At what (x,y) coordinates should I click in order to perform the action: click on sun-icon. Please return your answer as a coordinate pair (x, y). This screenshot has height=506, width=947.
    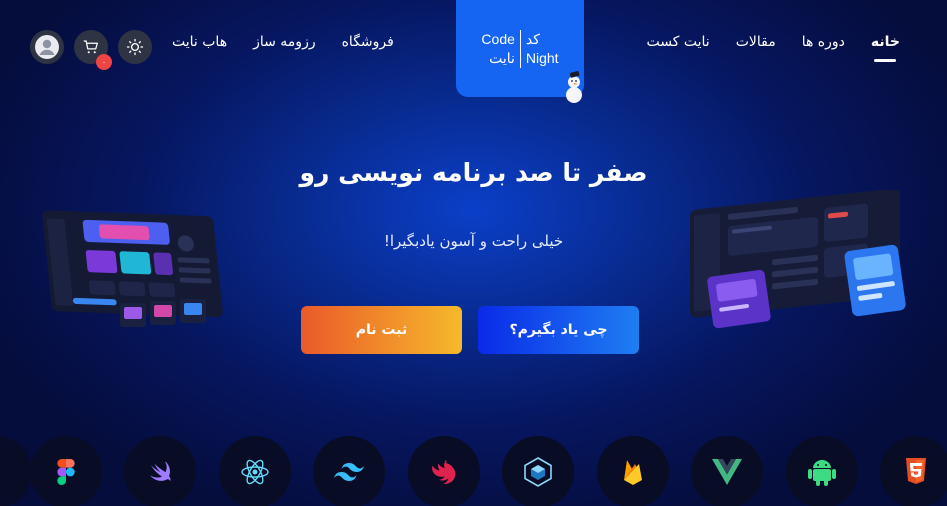
    Looking at the image, I should click on (135, 47).